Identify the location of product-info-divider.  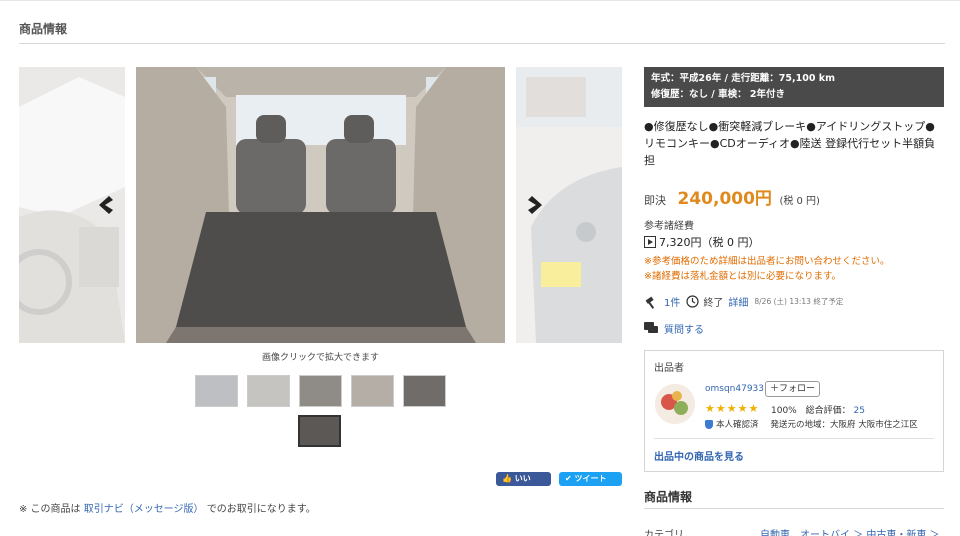
(794, 508).